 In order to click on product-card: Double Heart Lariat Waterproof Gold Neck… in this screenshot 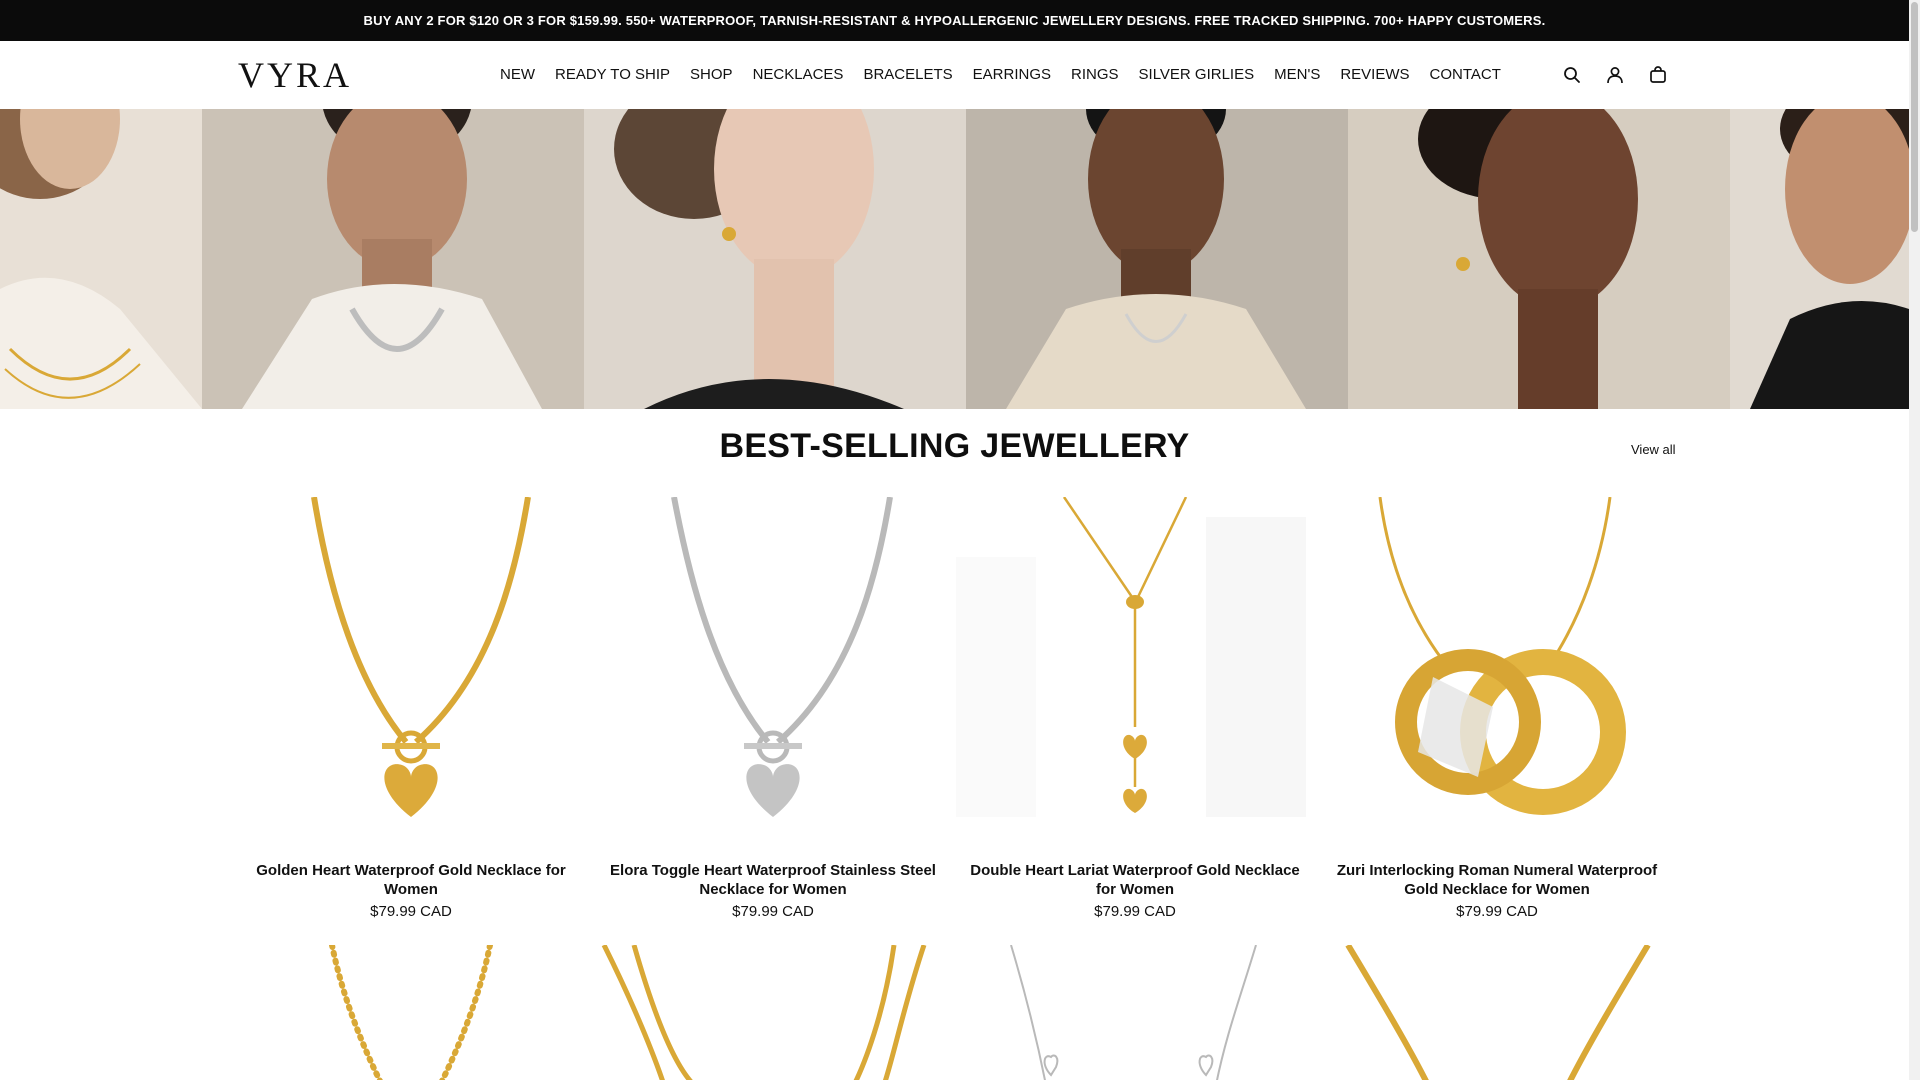, I will do `click(1135, 708)`.